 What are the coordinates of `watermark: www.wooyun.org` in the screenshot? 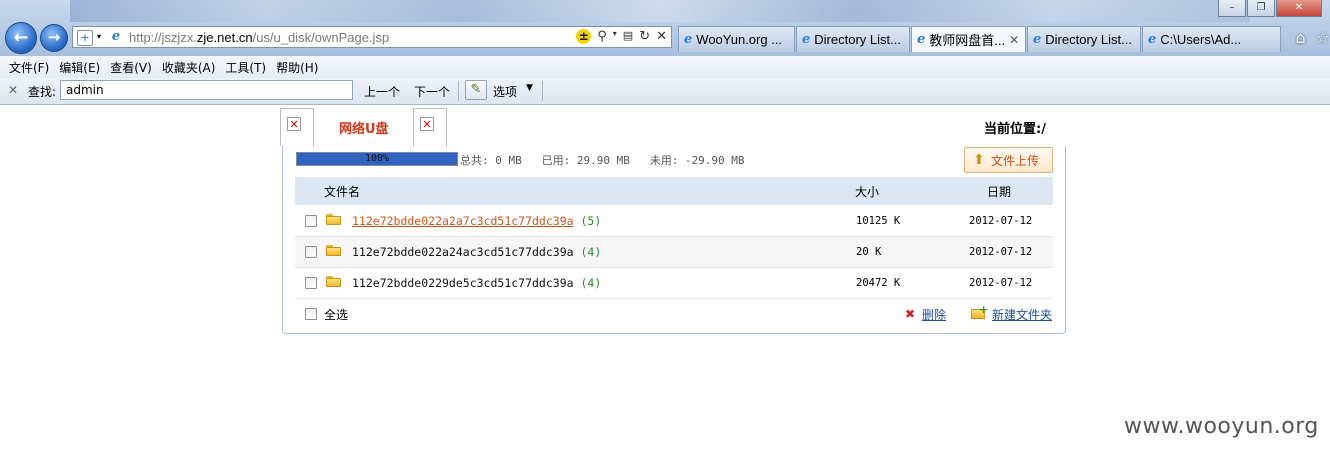 It's located at (1221, 426).